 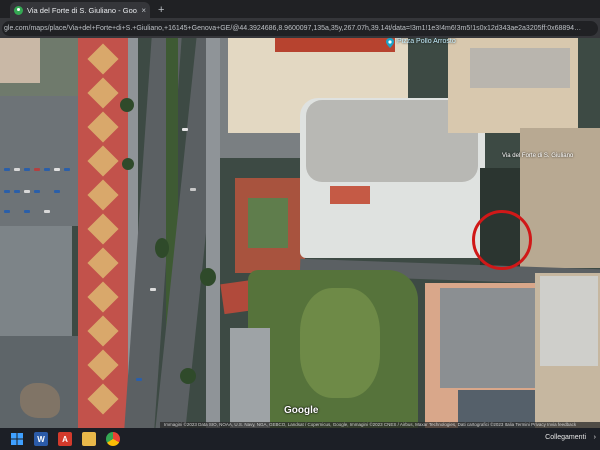 What do you see at coordinates (20, 60) in the screenshot?
I see `map-building` at bounding box center [20, 60].